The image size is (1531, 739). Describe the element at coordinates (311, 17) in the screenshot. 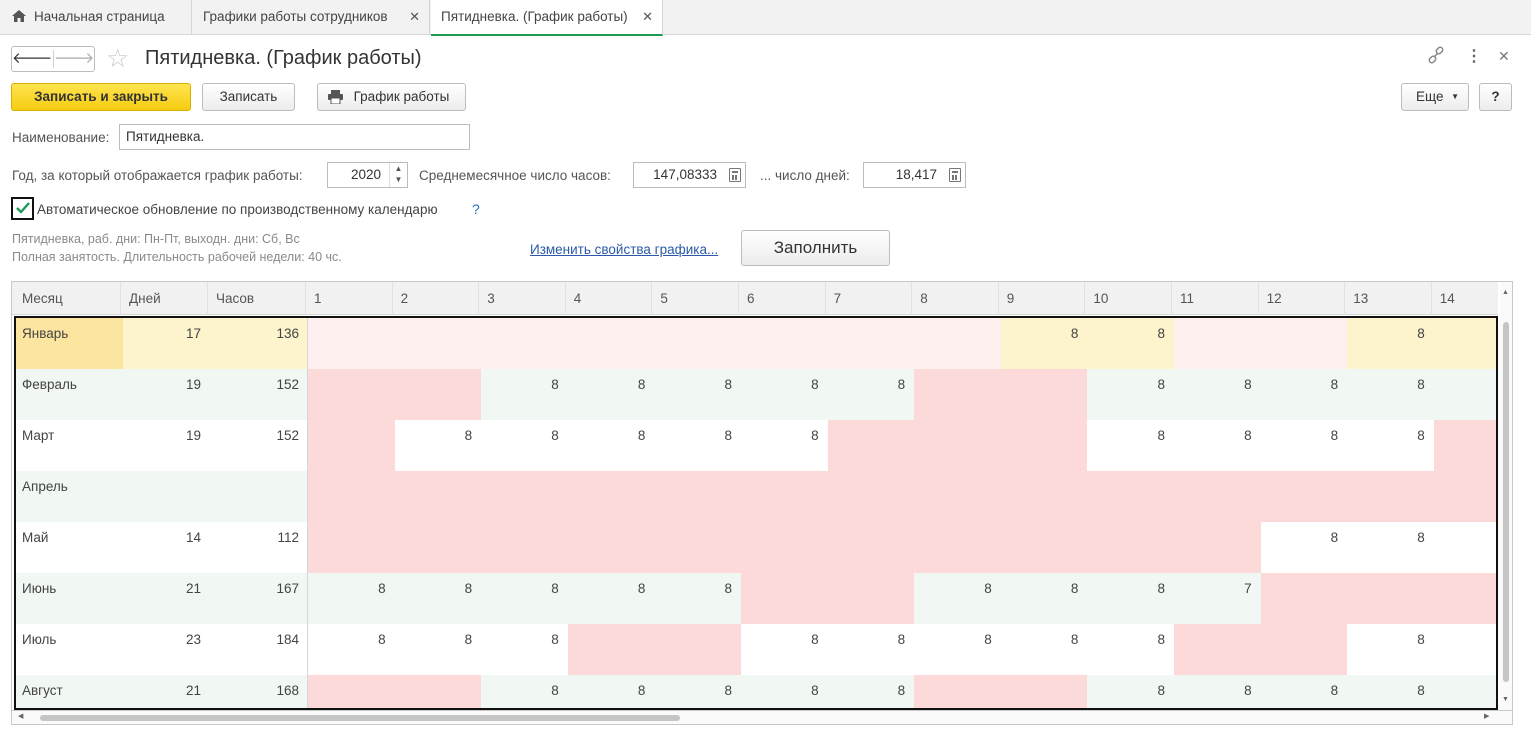

I see `tab-employee-schedules: Графики работы сотрудников ✕` at that location.